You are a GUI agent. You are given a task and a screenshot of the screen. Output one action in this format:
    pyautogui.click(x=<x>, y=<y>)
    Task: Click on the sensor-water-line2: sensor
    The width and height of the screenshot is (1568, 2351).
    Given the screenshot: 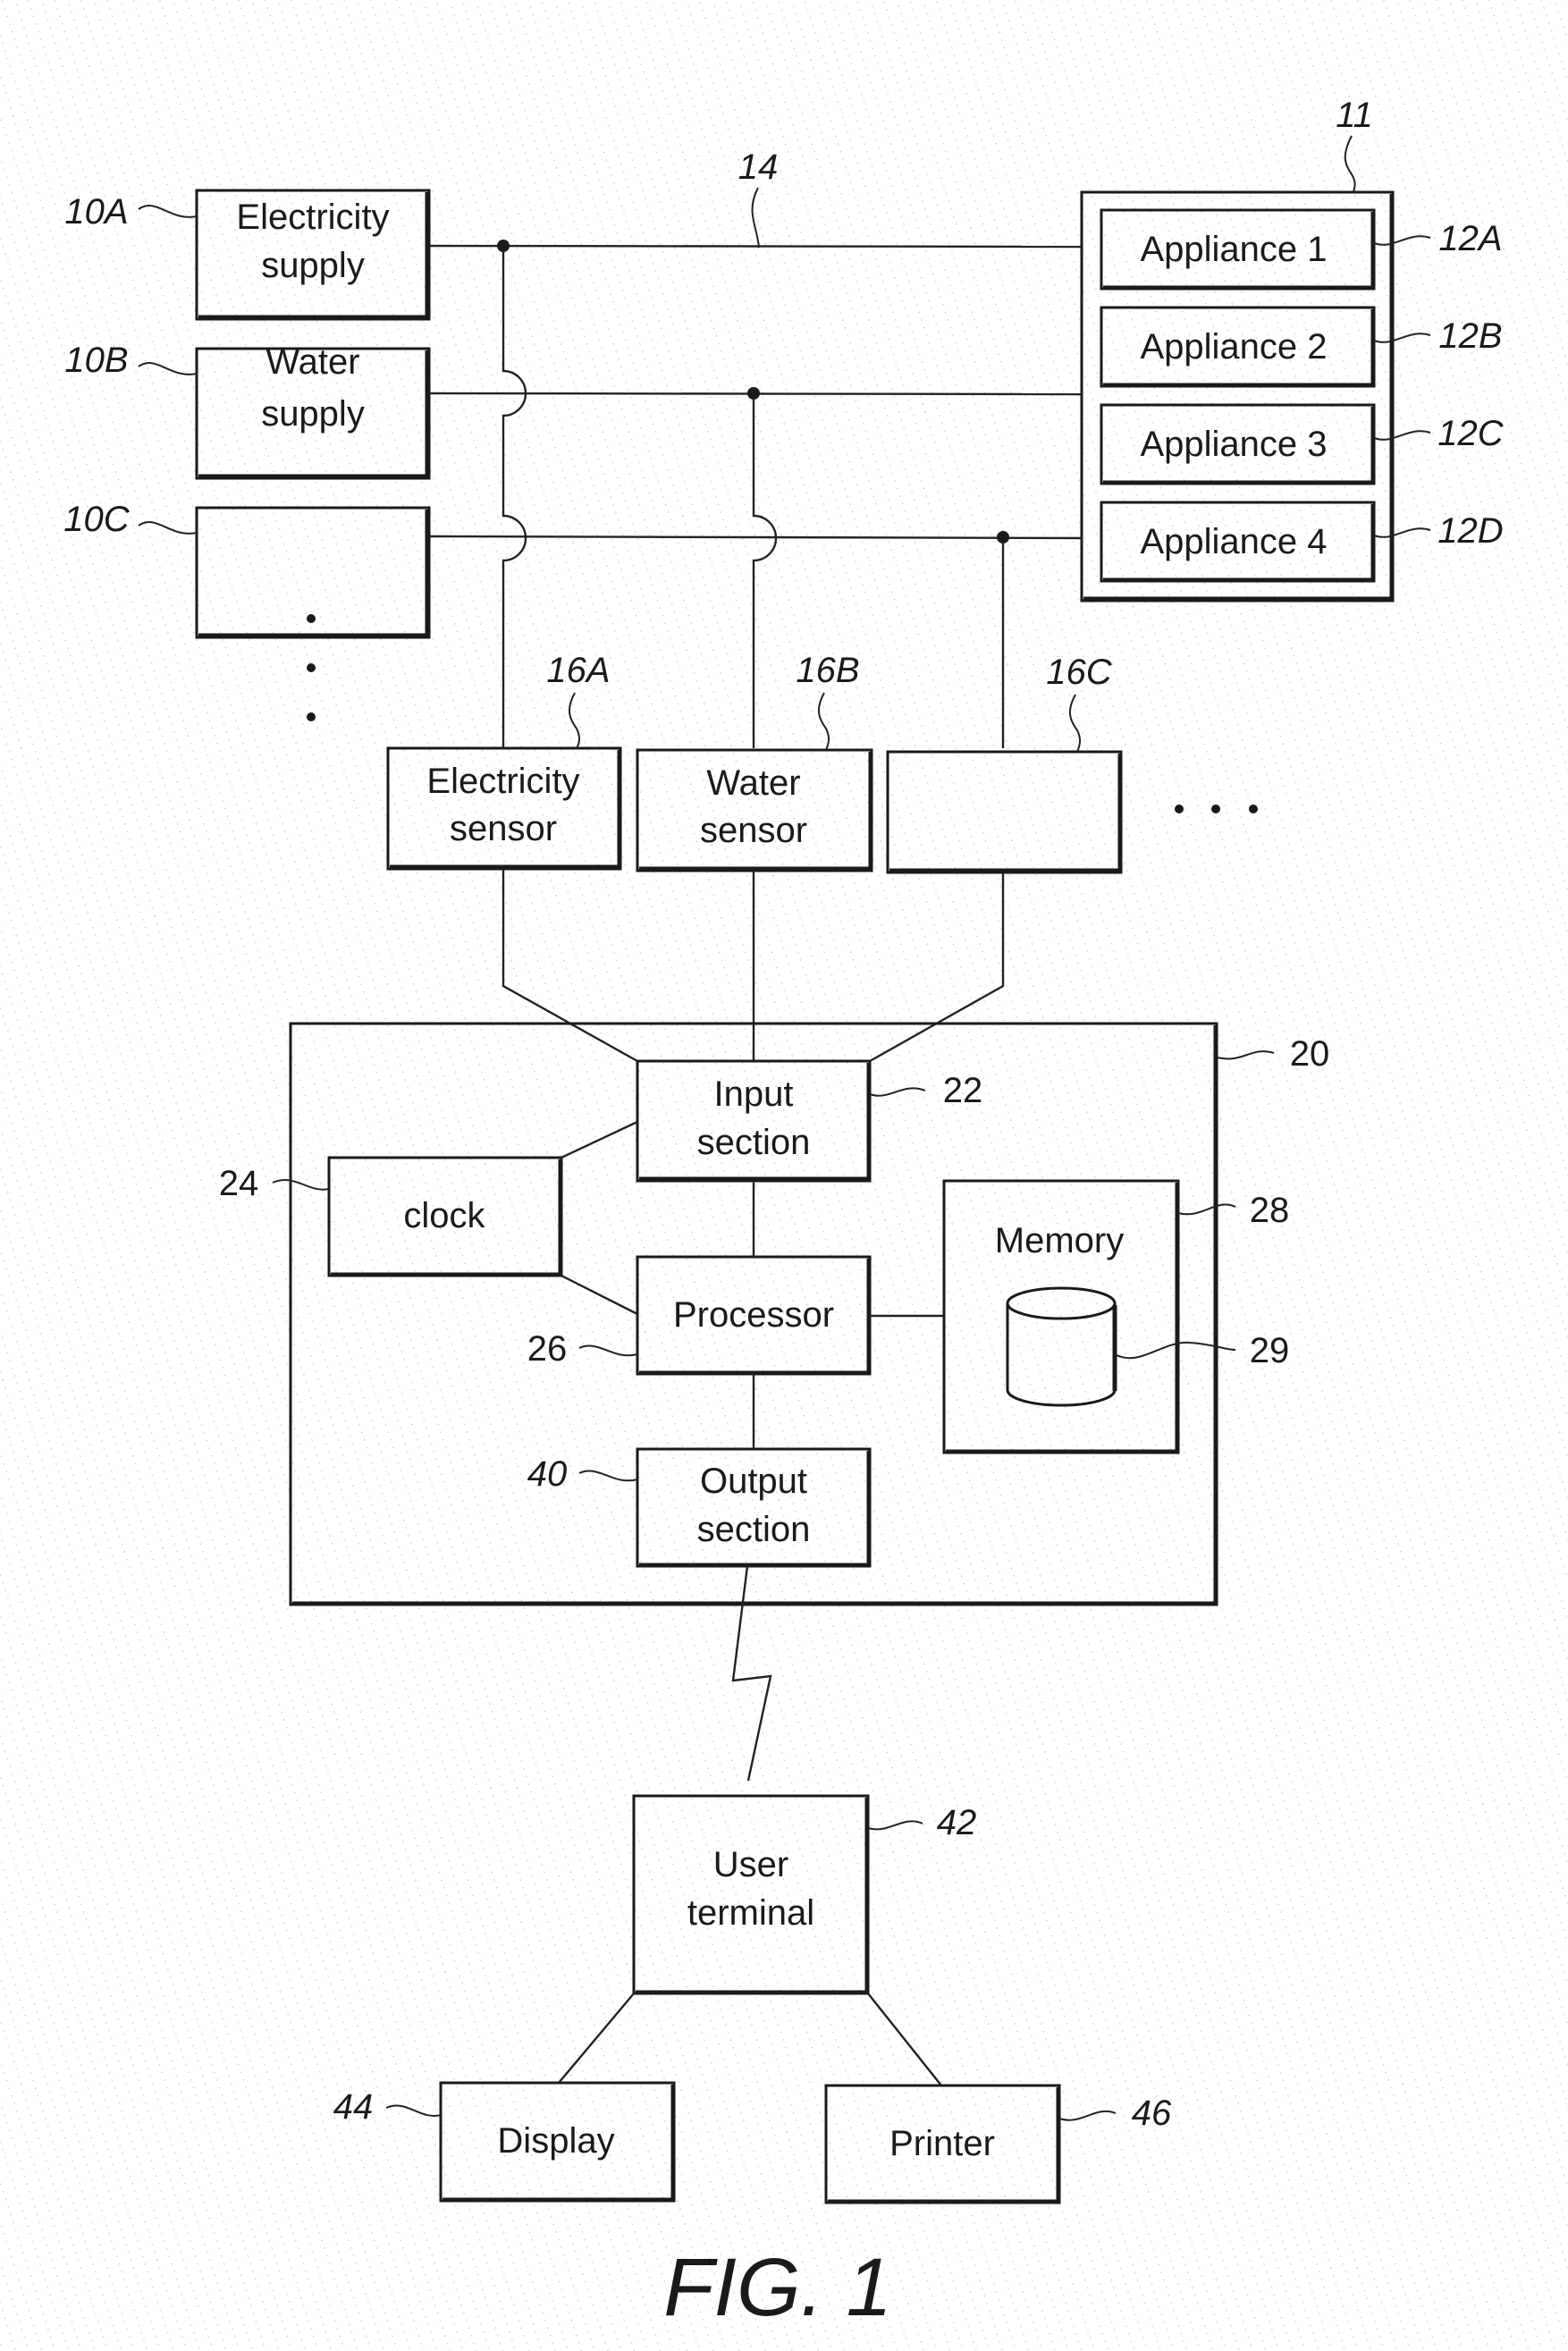 What is the action you would take?
    pyautogui.click(x=753, y=830)
    